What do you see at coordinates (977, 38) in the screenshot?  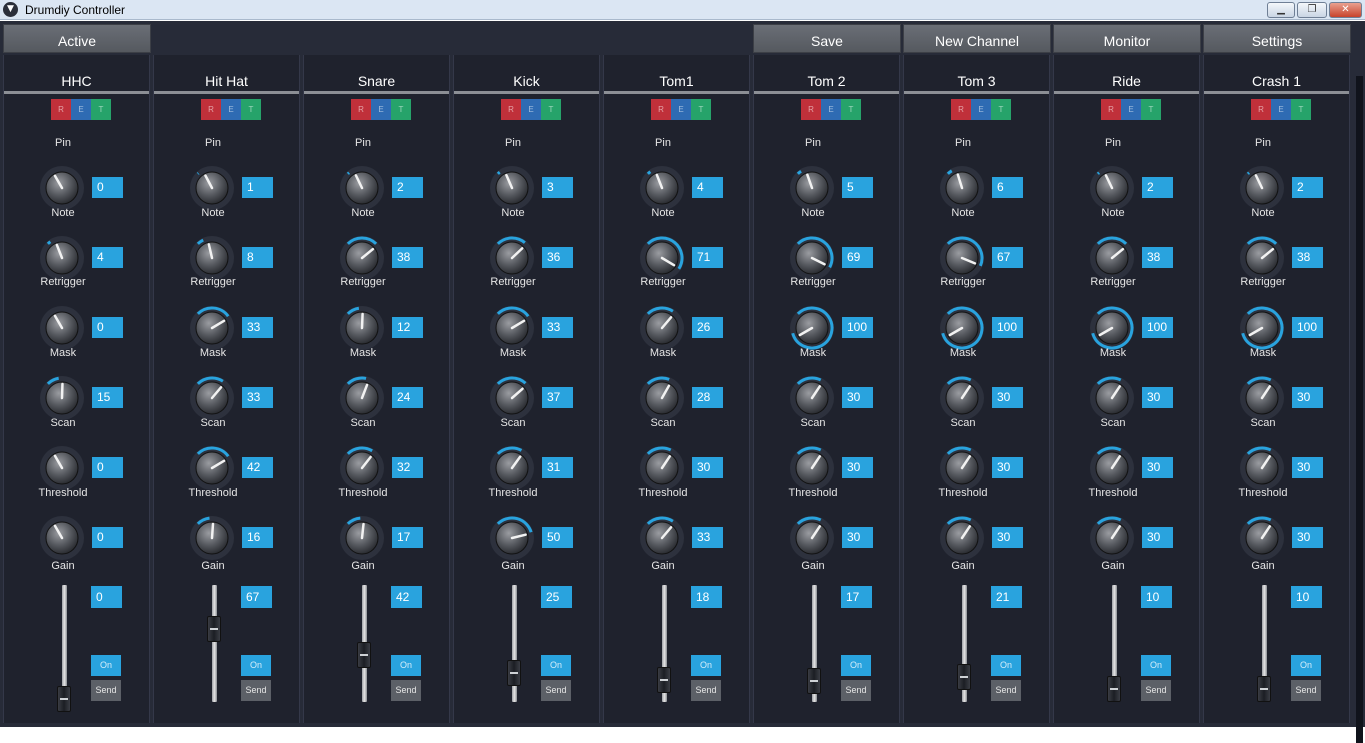 I see `new-channel-button: New Channel` at bounding box center [977, 38].